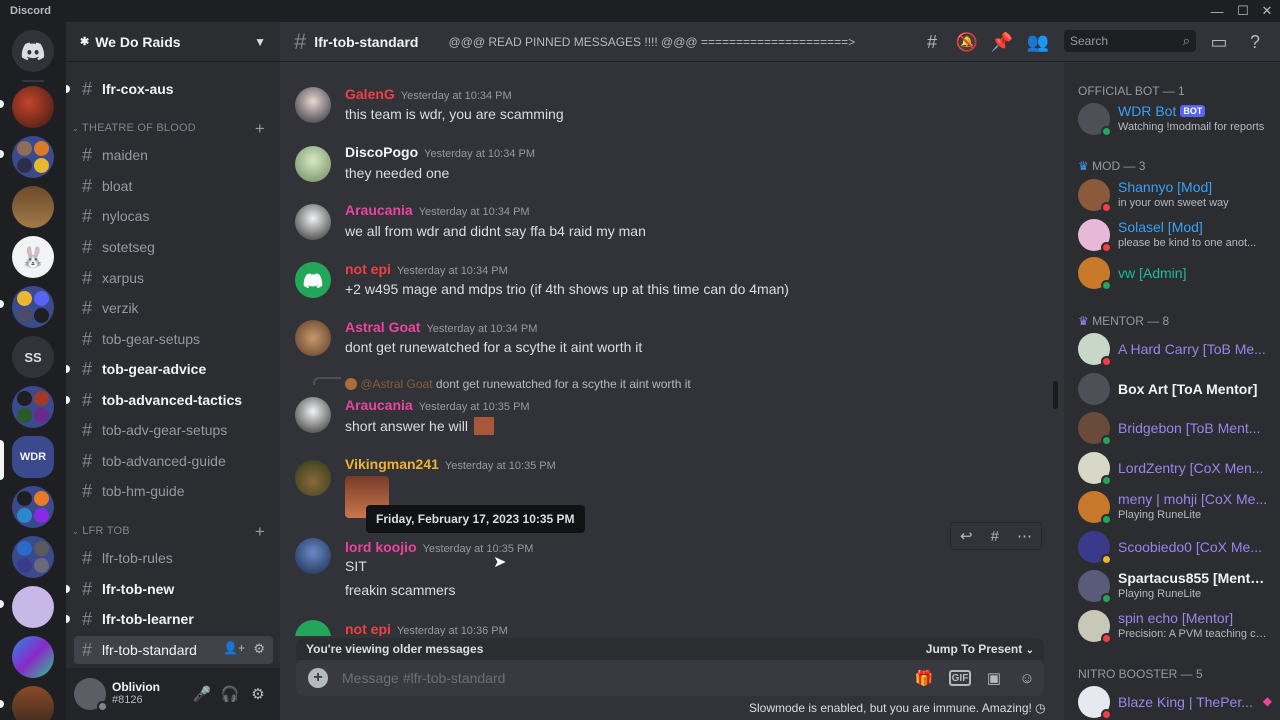 This screenshot has width=1280, height=720. I want to click on maximize-icon: ☐, so click(1243, 11).